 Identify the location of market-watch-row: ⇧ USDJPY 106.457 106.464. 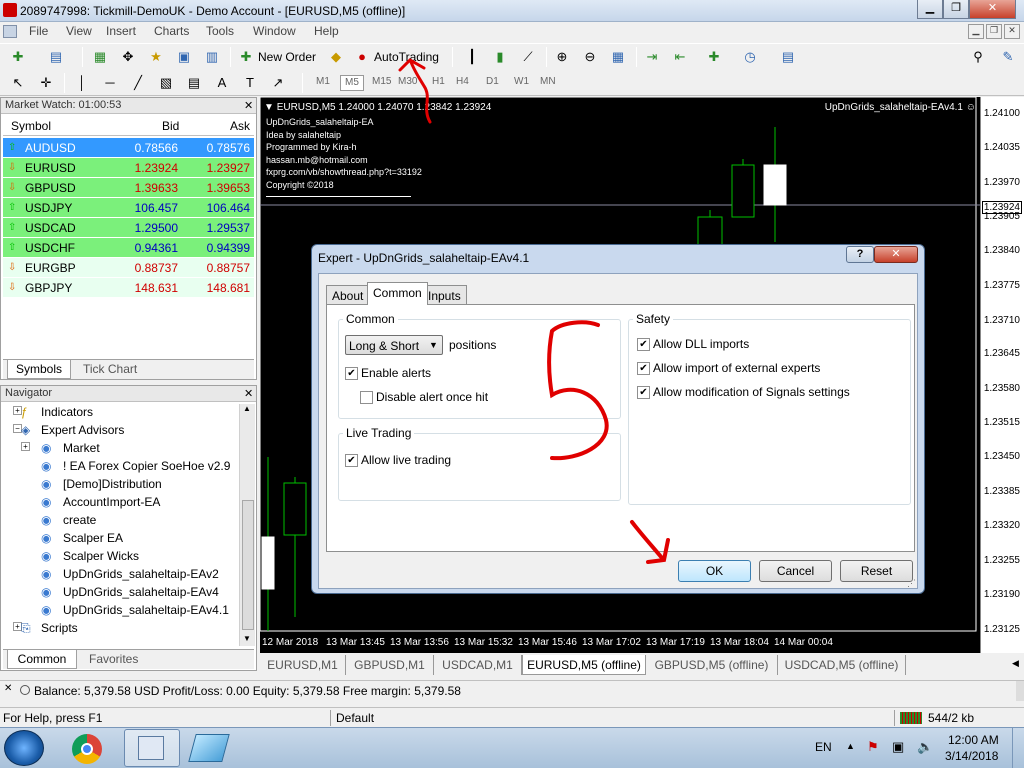
(128, 208).